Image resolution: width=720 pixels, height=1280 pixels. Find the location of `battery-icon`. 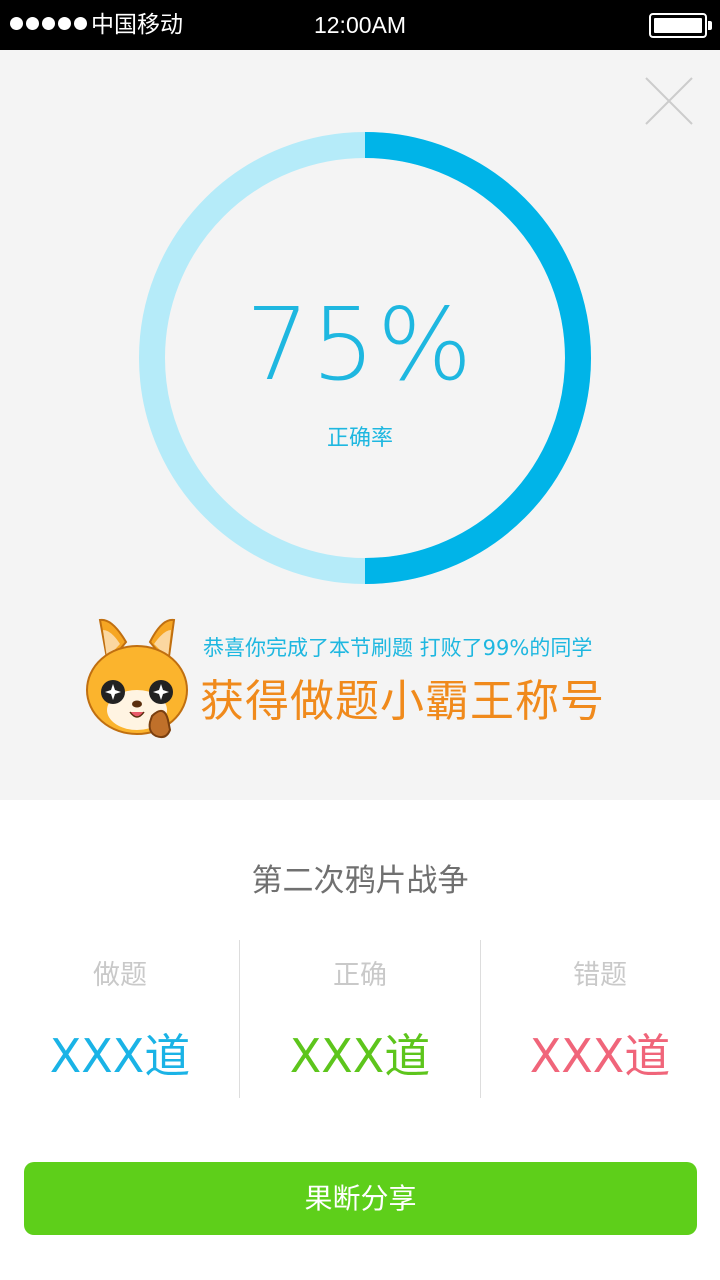

battery-icon is located at coordinates (680, 25).